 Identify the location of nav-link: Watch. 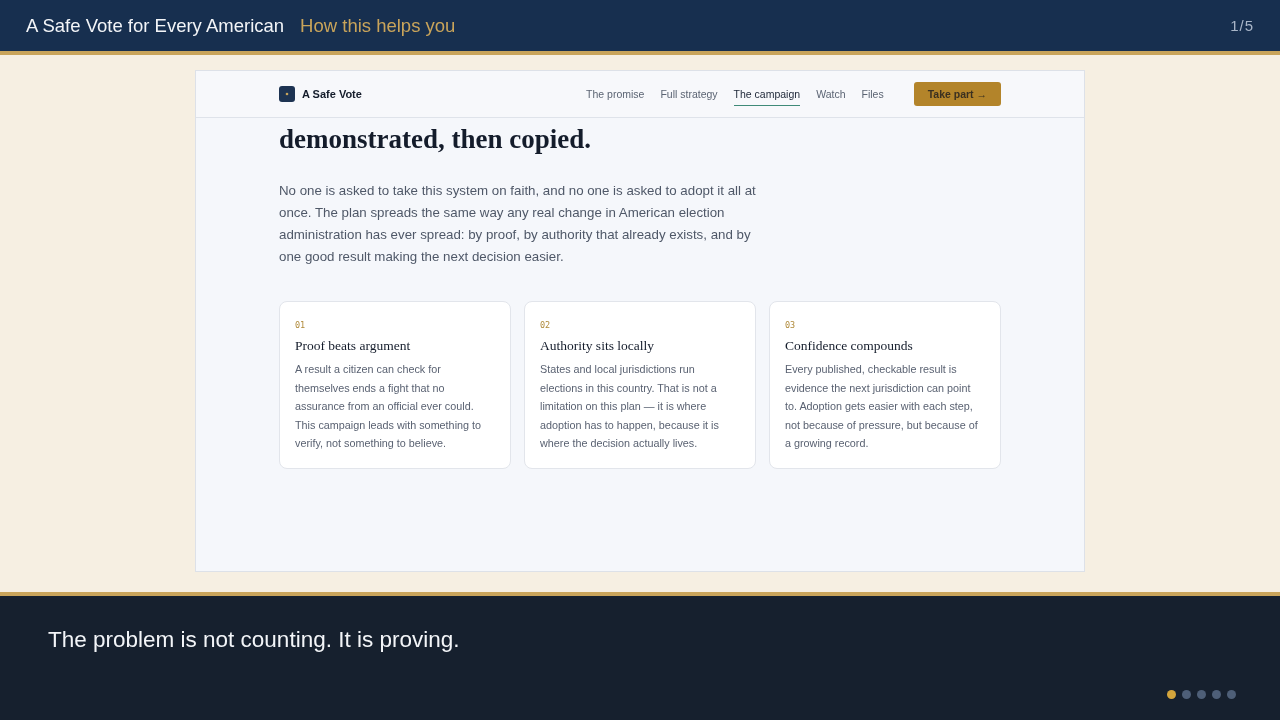
(831, 94).